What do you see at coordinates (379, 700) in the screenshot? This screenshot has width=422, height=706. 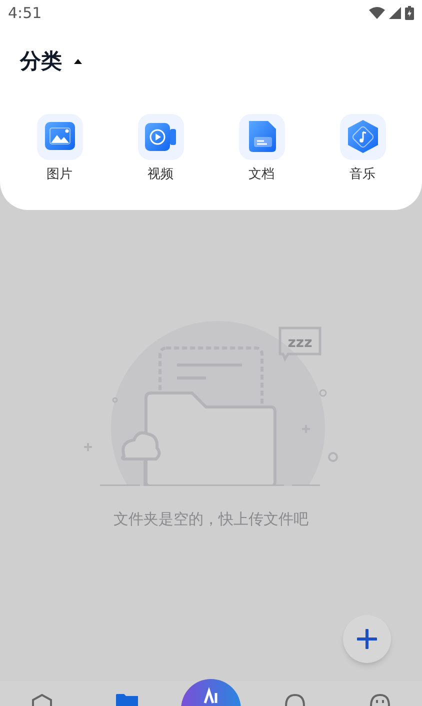 I see `face-icon` at bounding box center [379, 700].